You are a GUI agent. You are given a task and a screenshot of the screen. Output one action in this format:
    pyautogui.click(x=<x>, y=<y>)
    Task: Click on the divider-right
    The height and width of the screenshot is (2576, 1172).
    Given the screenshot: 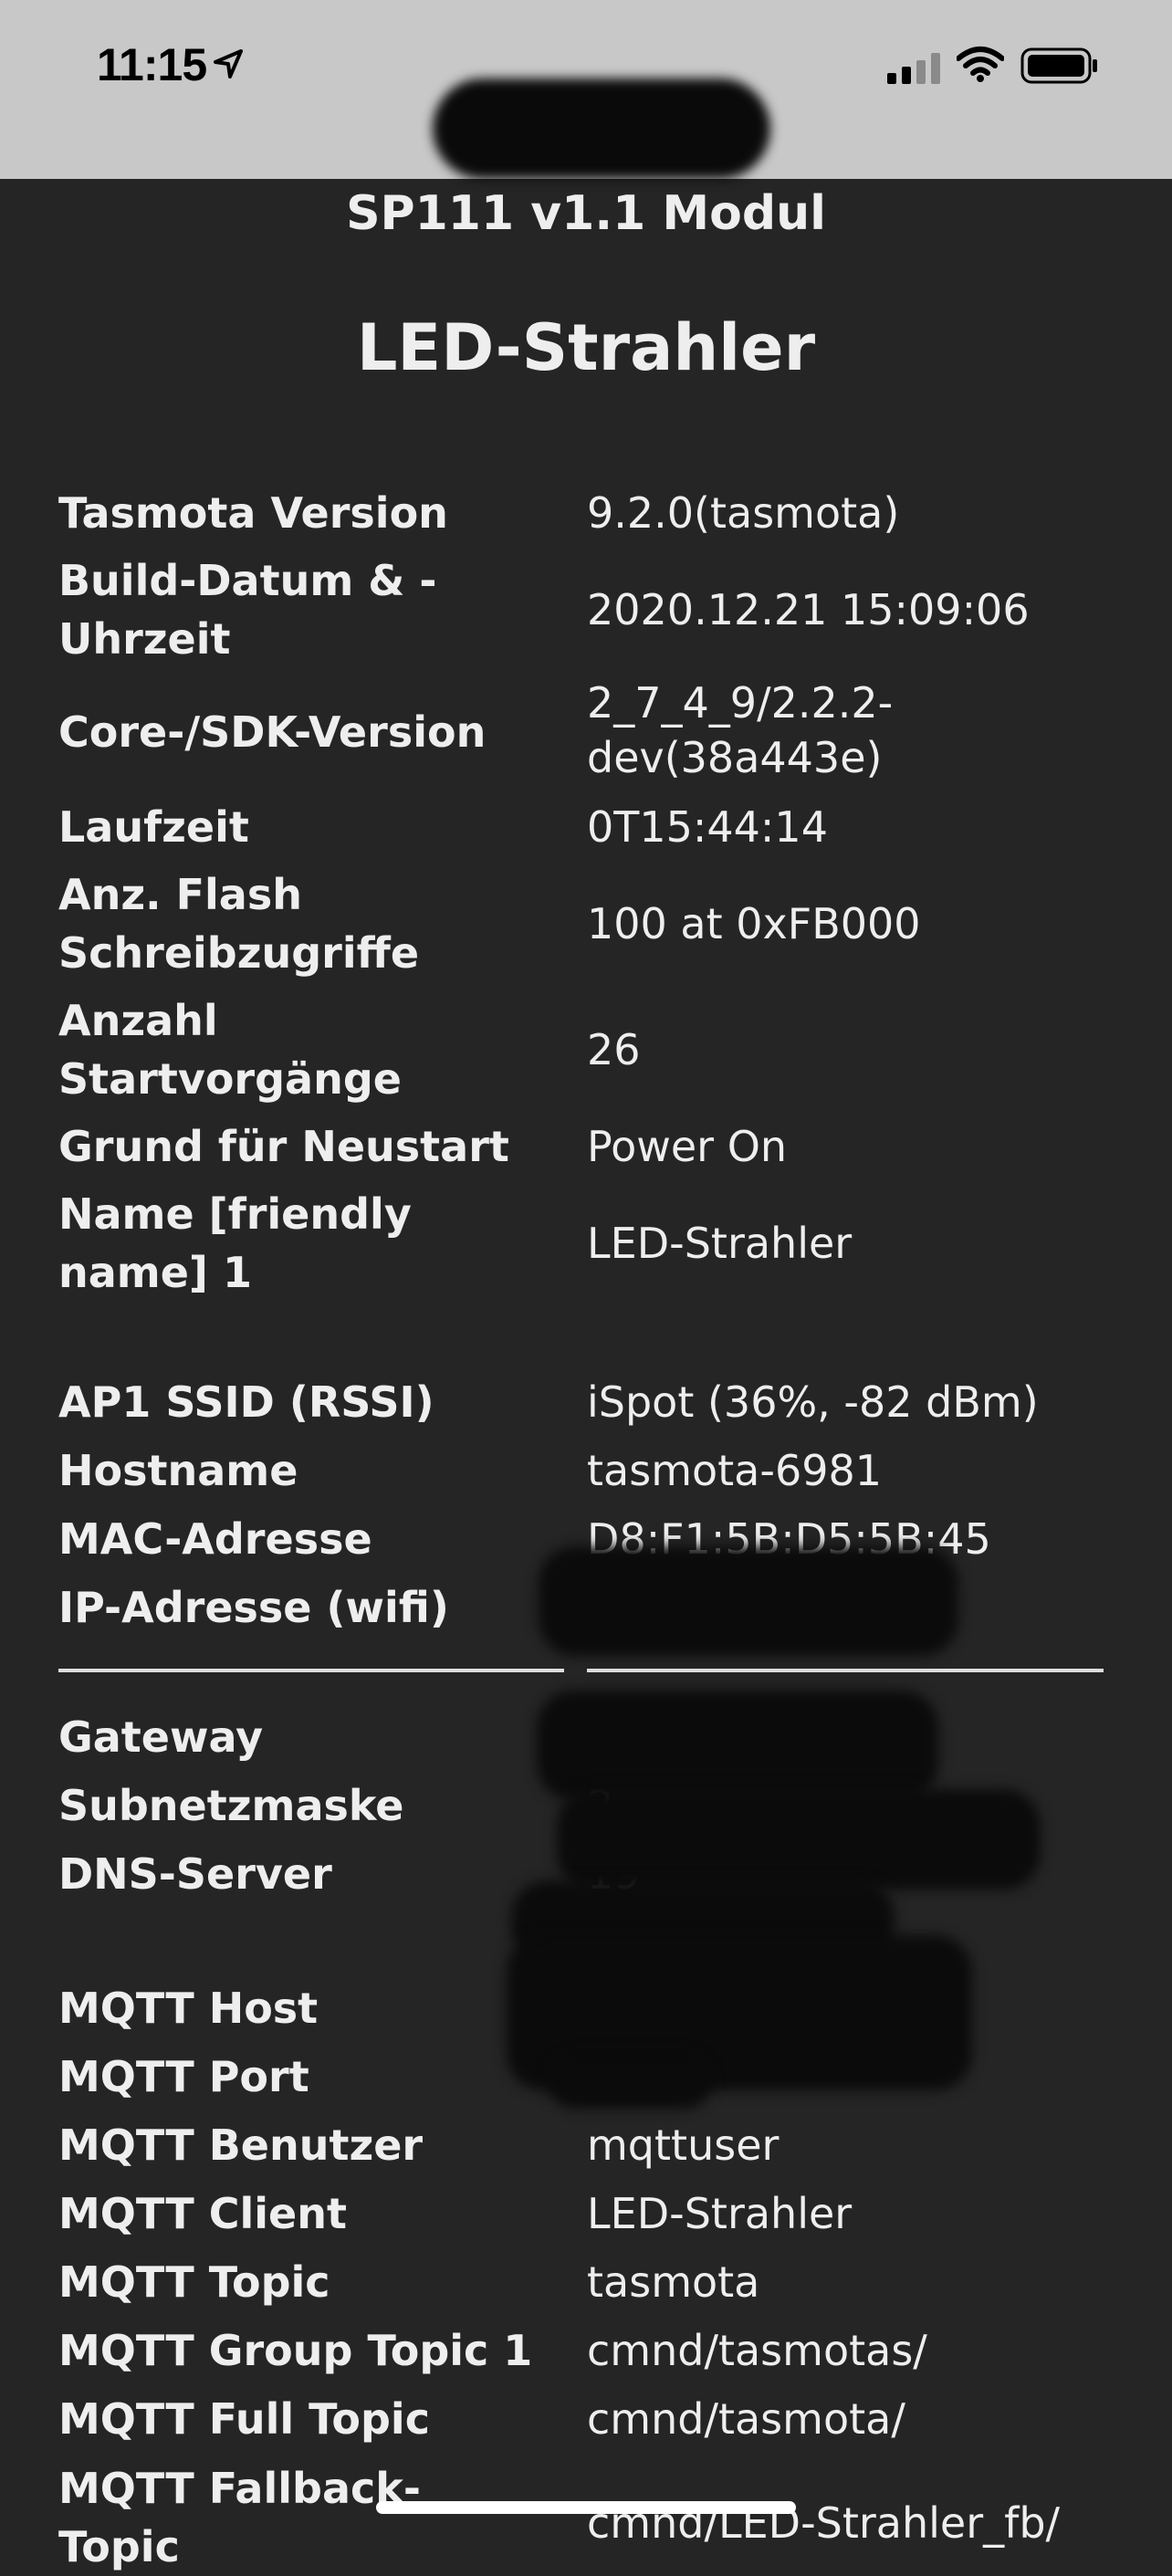 What is the action you would take?
    pyautogui.click(x=846, y=1670)
    